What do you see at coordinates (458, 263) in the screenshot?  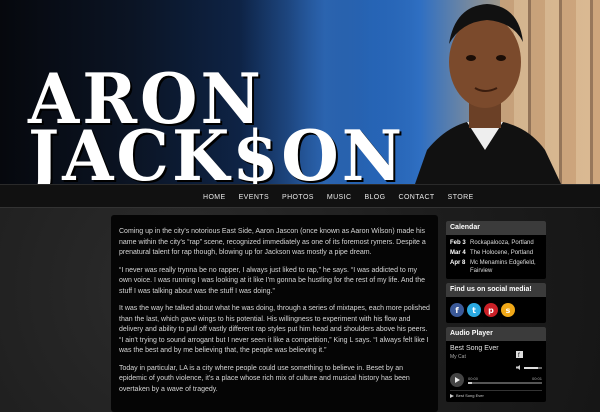 I see `event-date: Apr 8` at bounding box center [458, 263].